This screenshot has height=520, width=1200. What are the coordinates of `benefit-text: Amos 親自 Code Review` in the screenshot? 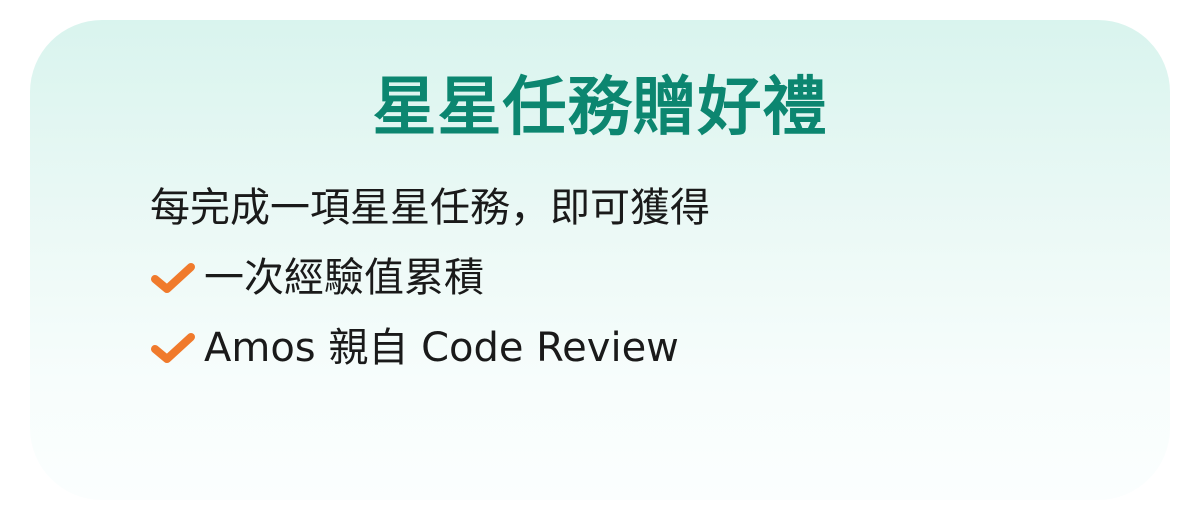 It's located at (441, 348).